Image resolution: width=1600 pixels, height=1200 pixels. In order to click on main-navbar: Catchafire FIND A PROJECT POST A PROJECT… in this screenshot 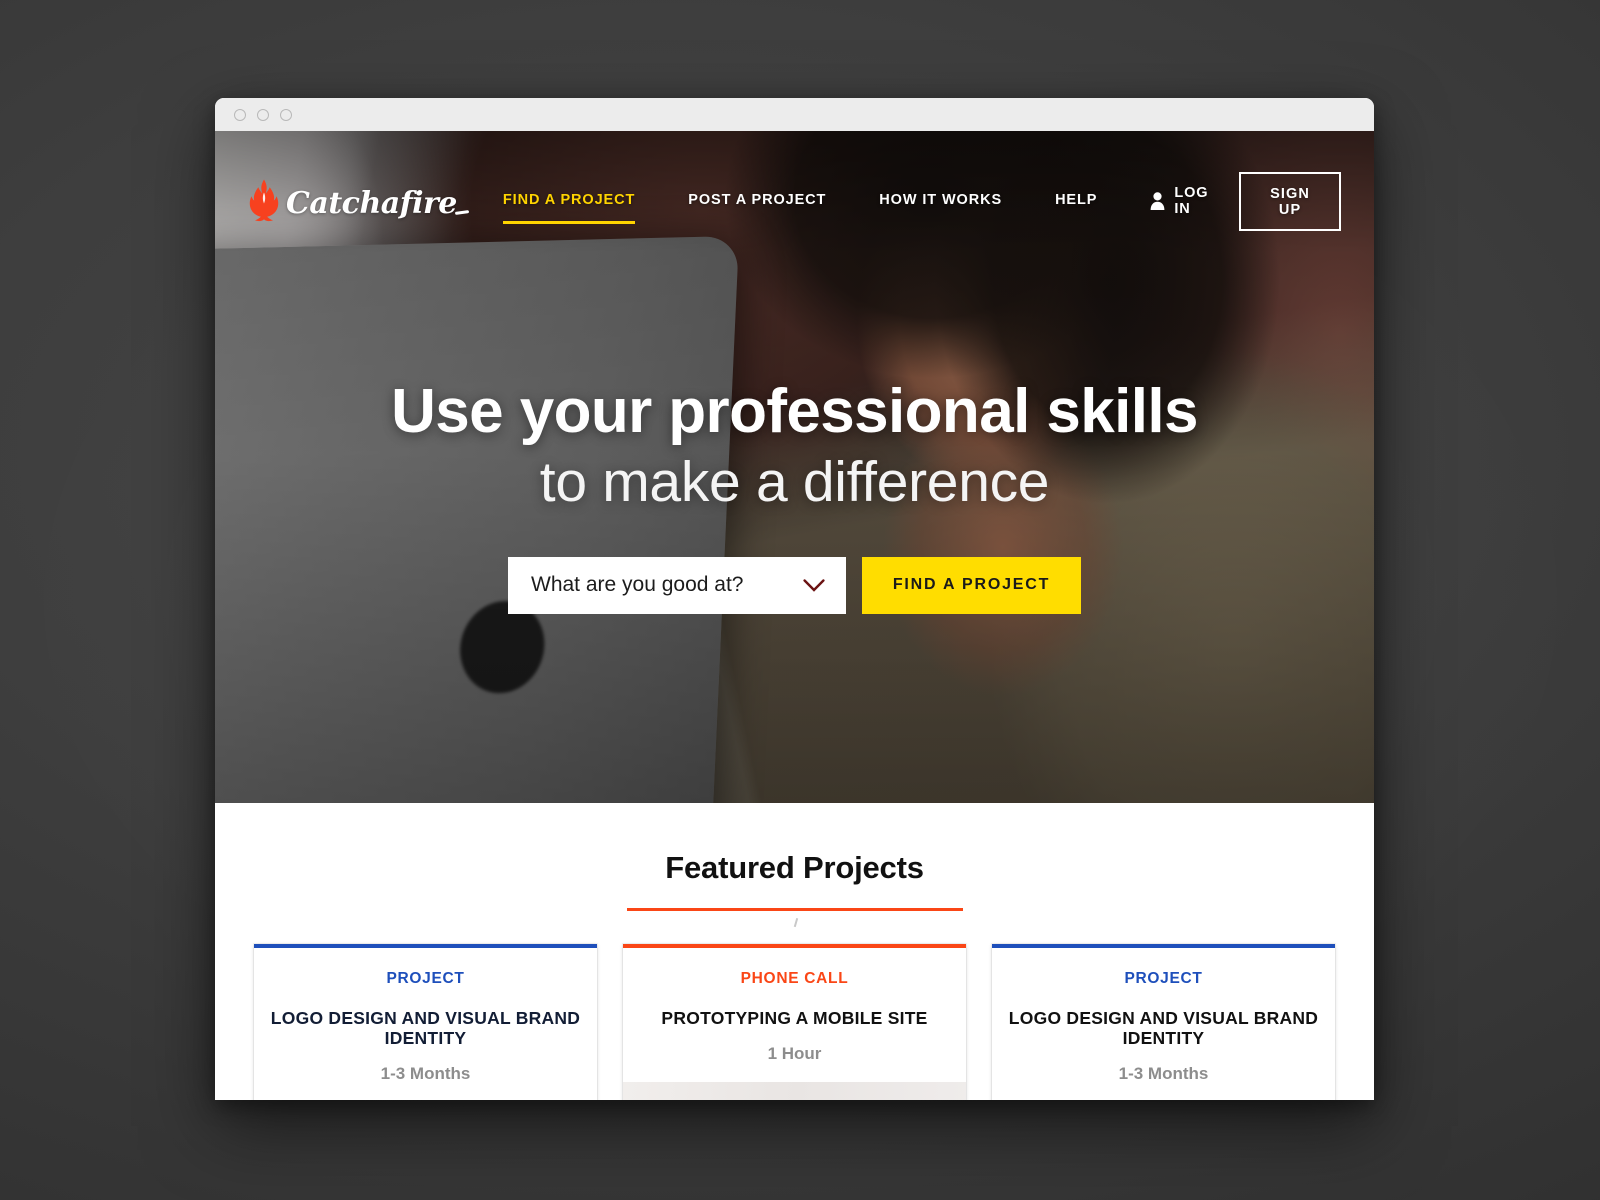, I will do `click(794, 201)`.